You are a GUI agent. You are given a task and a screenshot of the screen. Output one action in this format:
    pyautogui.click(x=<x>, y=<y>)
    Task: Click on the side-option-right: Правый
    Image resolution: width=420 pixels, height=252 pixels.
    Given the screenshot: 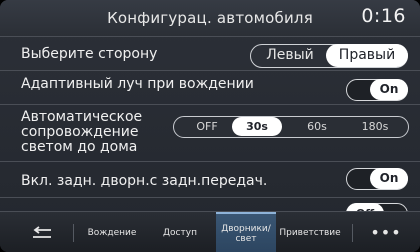 What is the action you would take?
    pyautogui.click(x=367, y=55)
    